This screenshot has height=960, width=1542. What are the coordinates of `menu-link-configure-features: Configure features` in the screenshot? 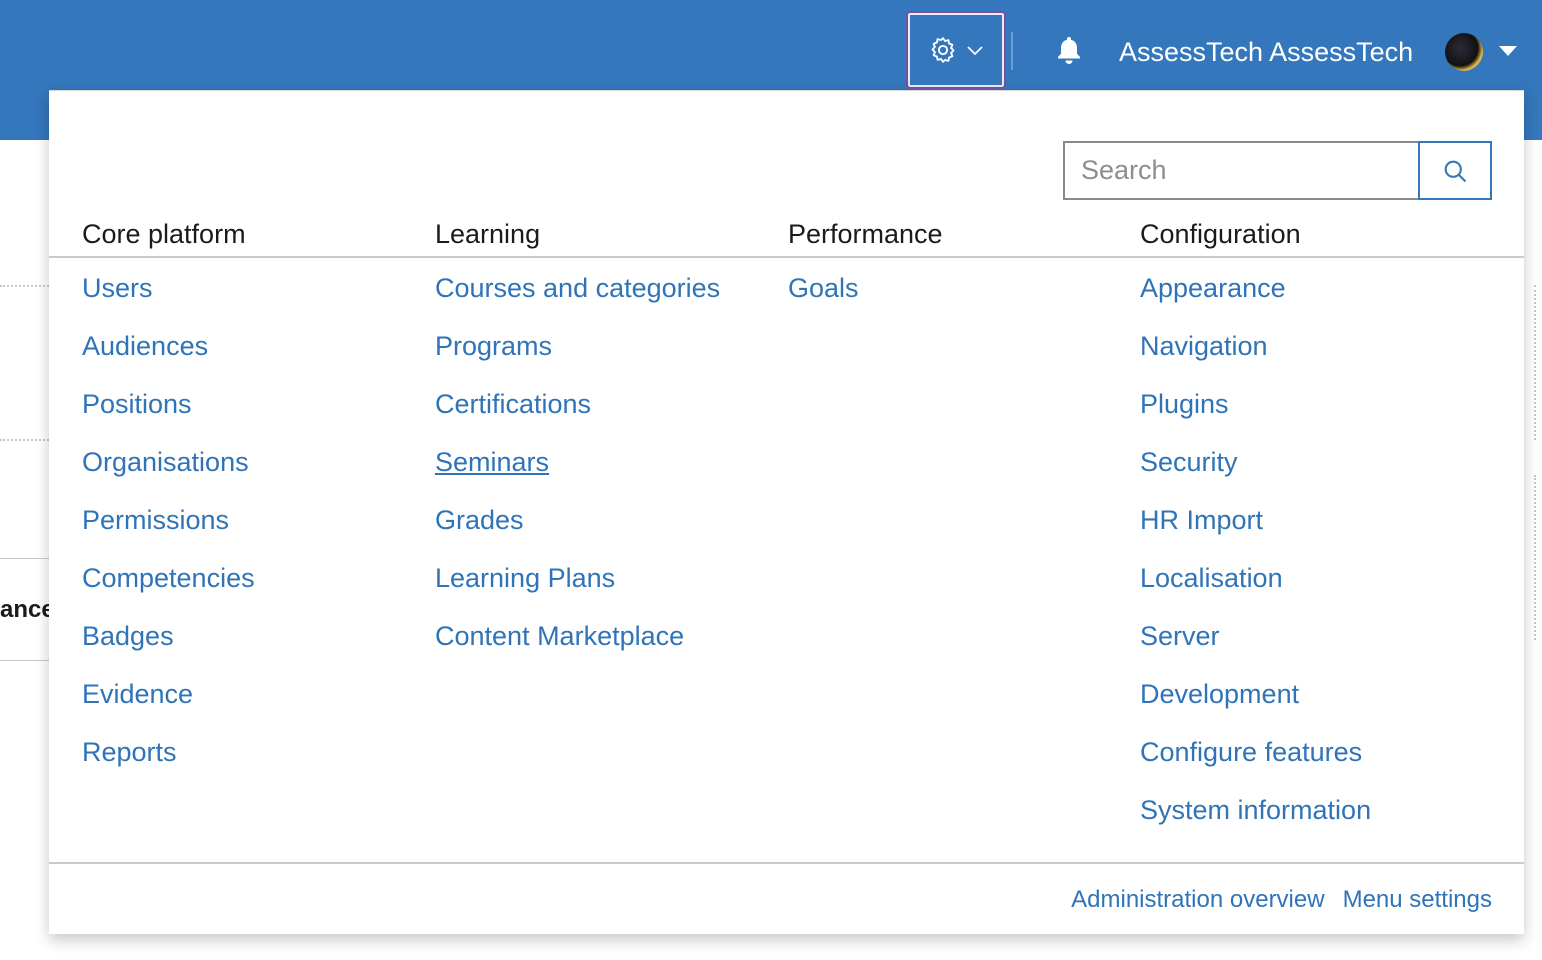 It's located at (1251, 752).